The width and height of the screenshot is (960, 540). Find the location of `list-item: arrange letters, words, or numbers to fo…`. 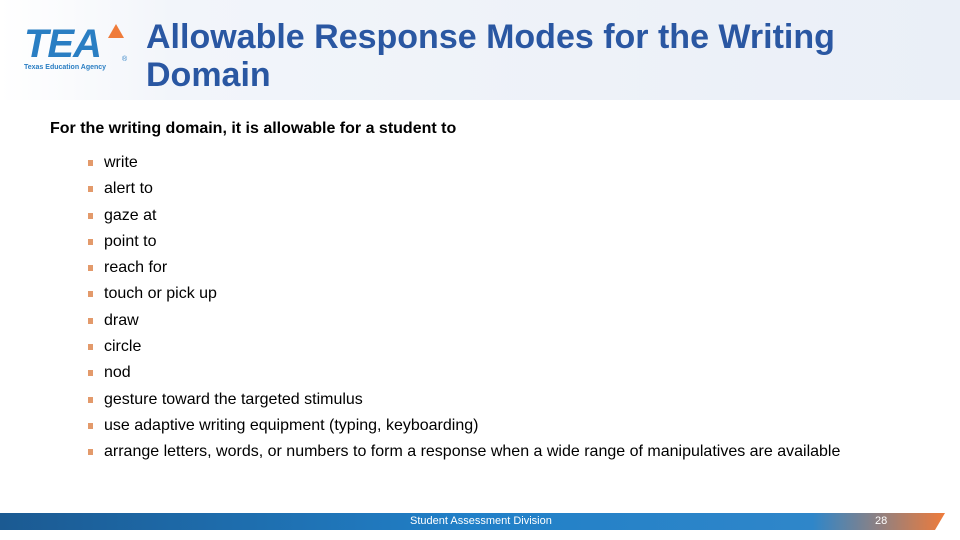

list-item: arrange letters, words, or numbers to fo… is located at coordinates (478, 452).